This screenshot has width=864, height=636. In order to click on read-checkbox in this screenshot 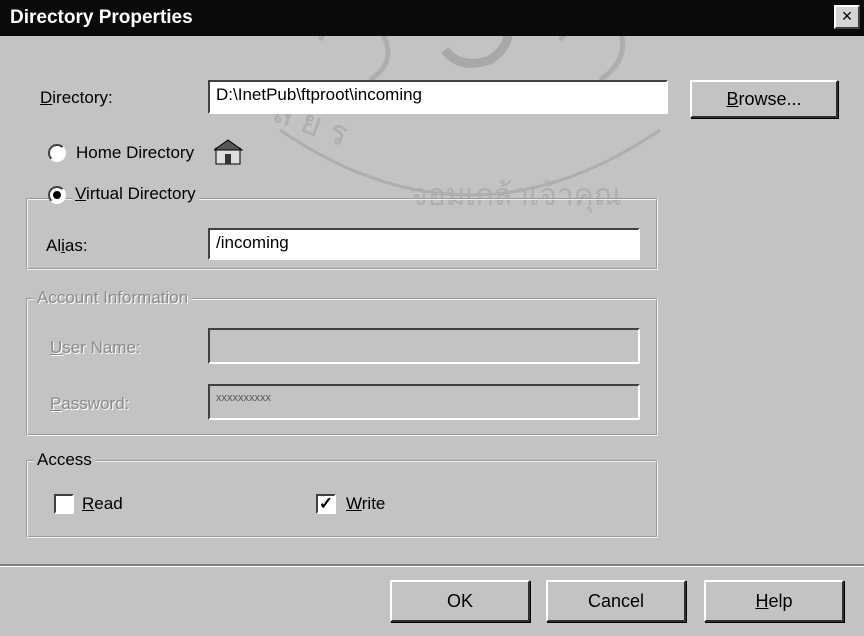, I will do `click(64, 504)`.